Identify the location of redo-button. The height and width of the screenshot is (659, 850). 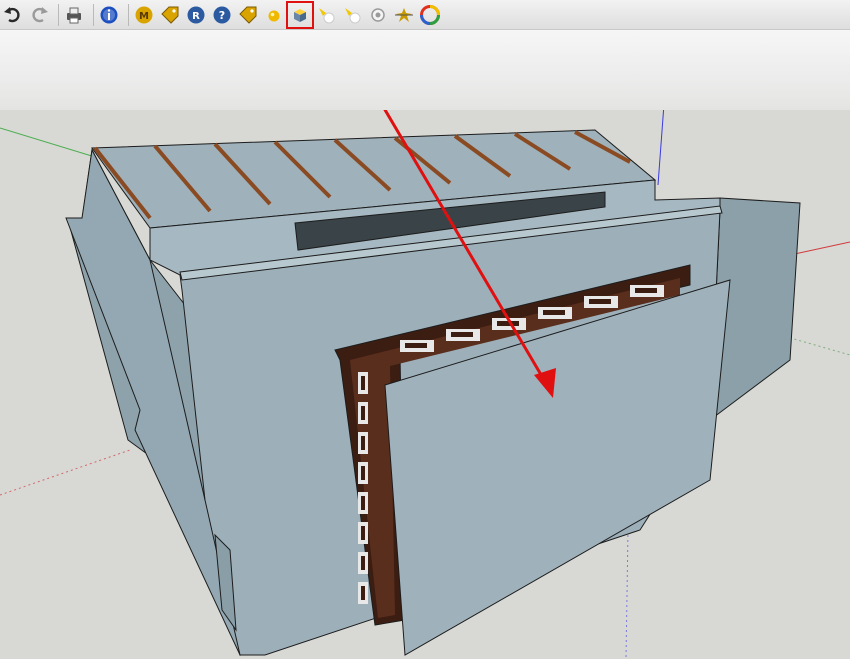
(39, 15).